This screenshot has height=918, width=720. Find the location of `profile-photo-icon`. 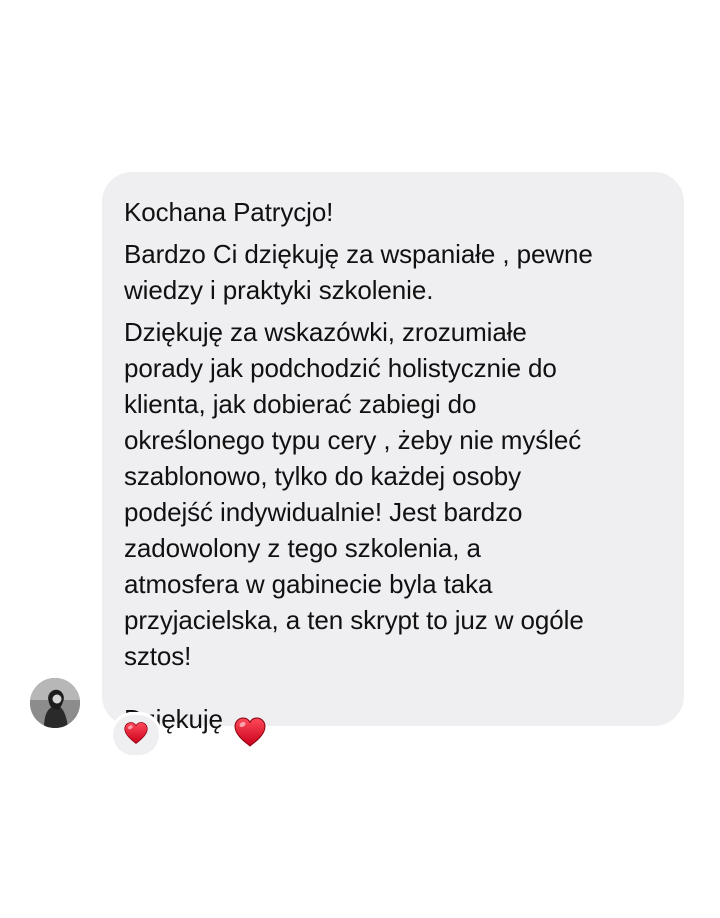

profile-photo-icon is located at coordinates (55, 703).